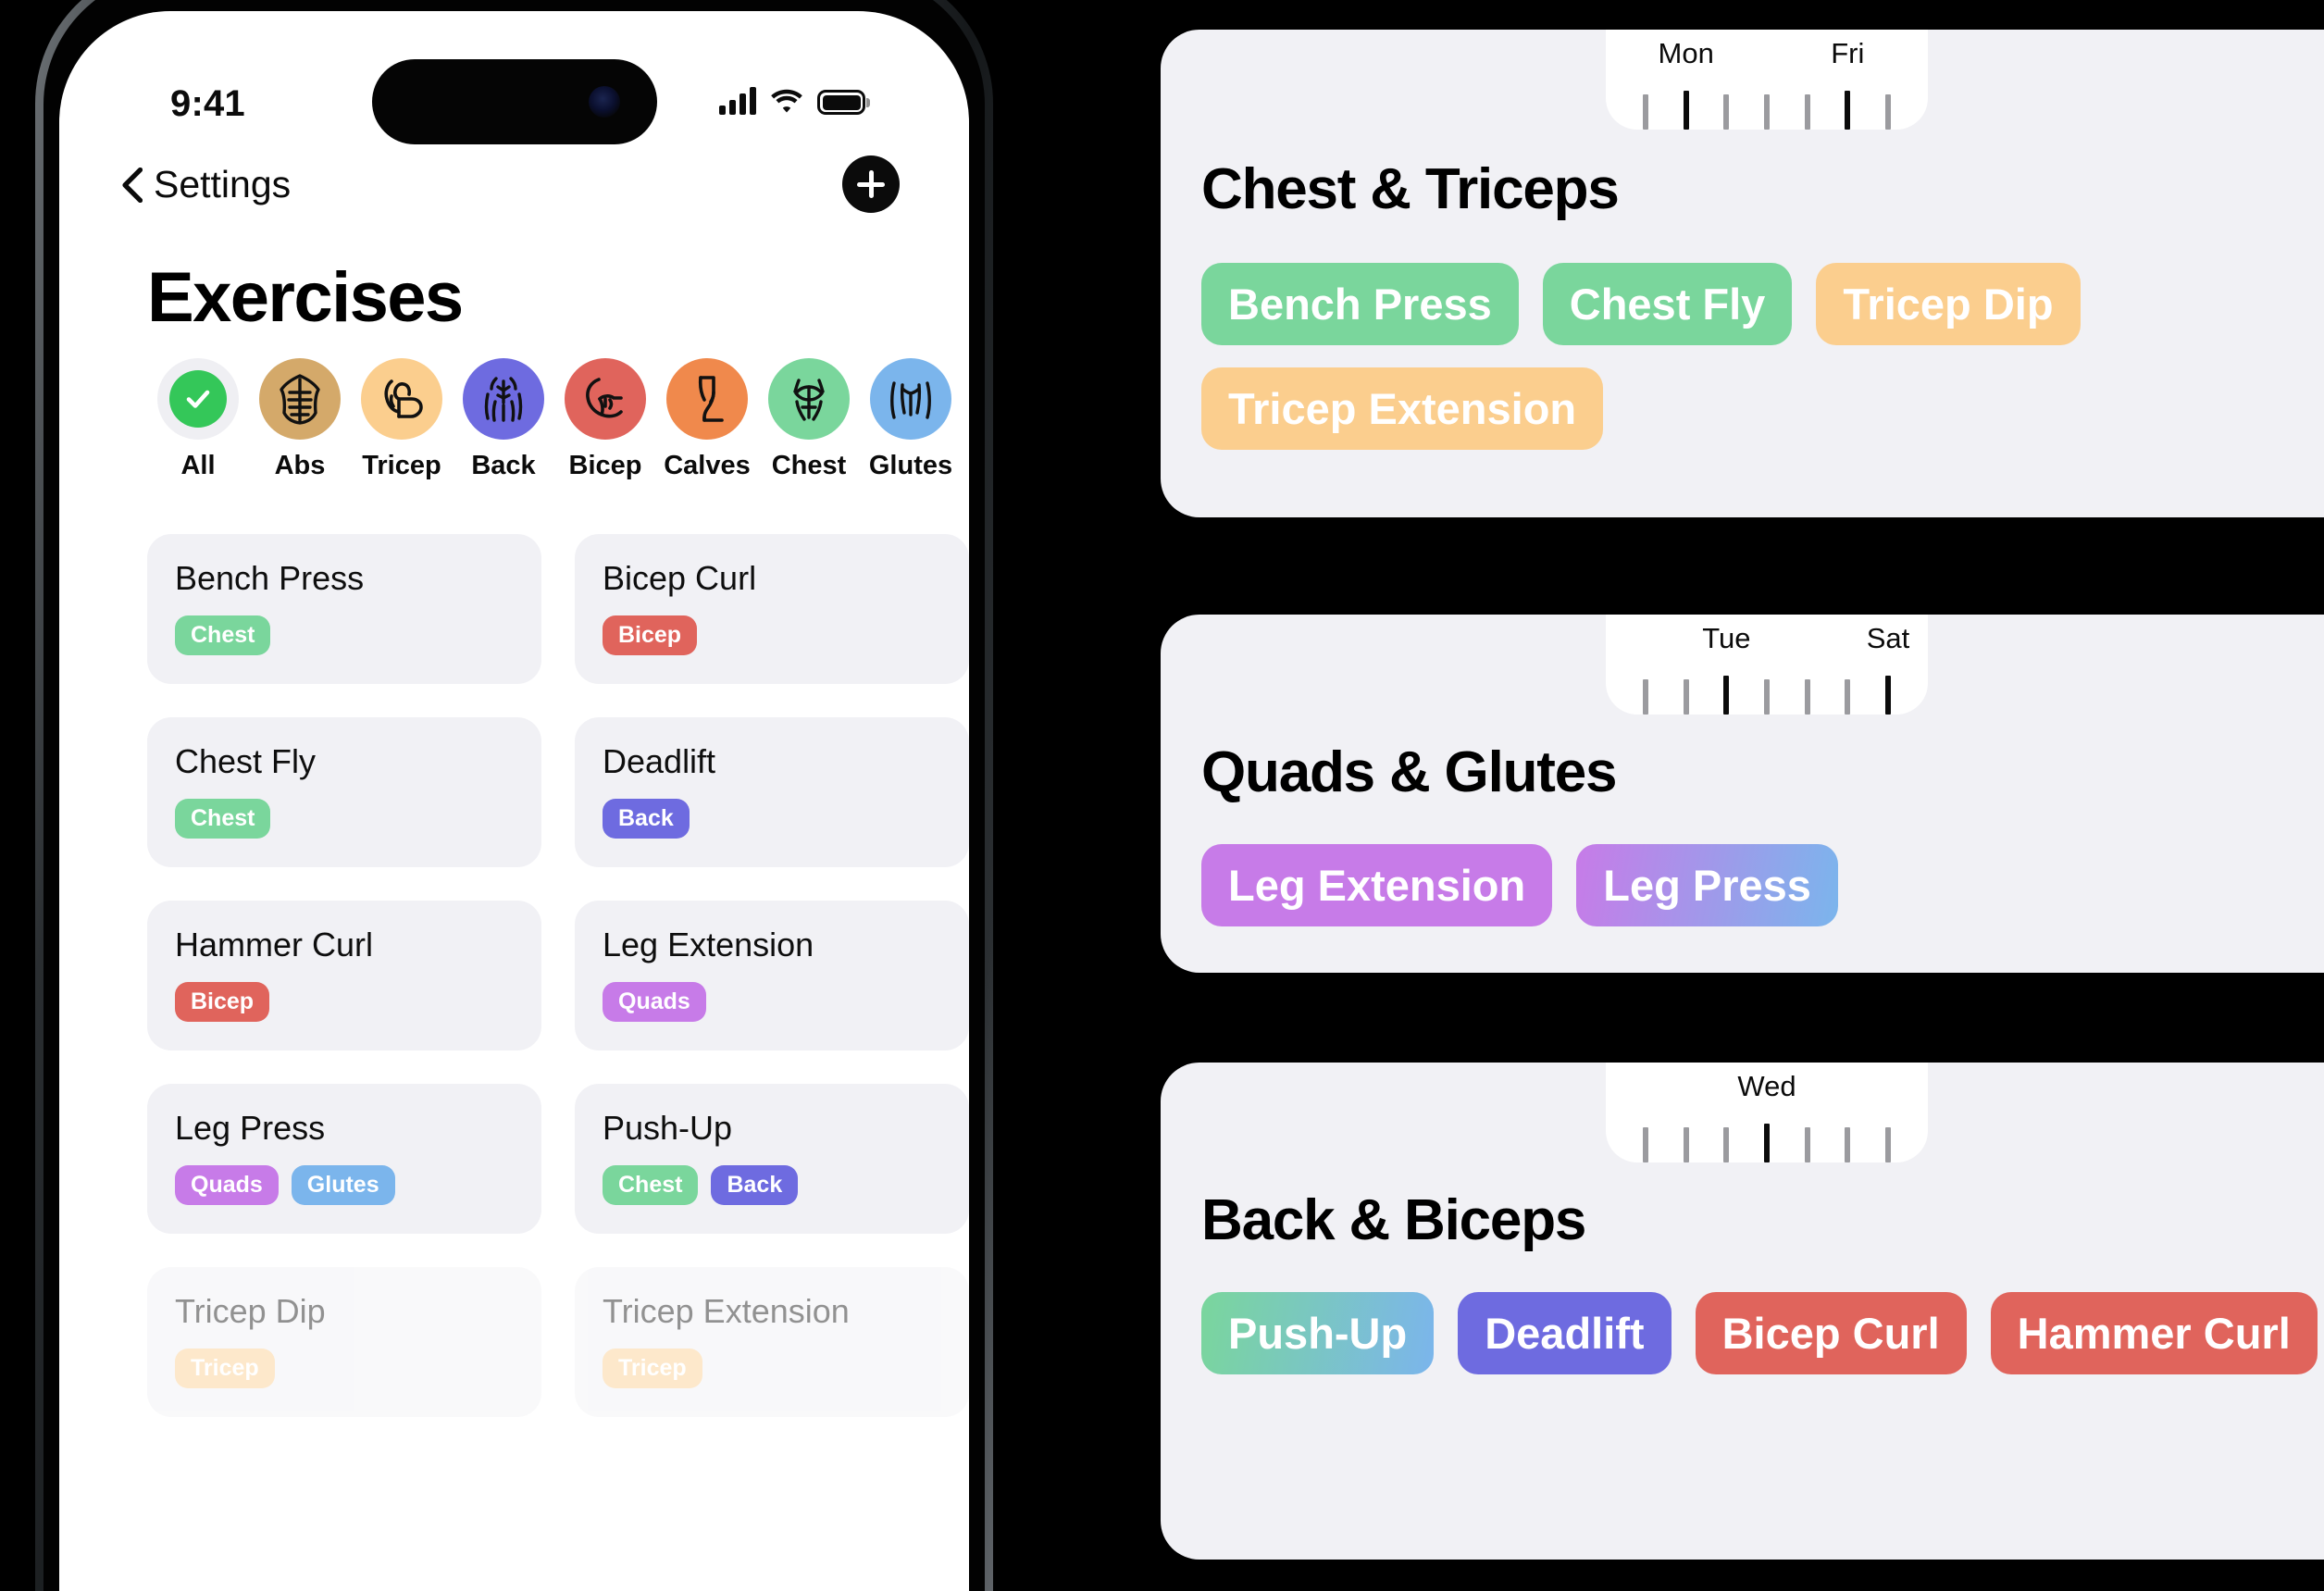  Describe the element at coordinates (604, 102) in the screenshot. I see `front-camera-icon` at that location.